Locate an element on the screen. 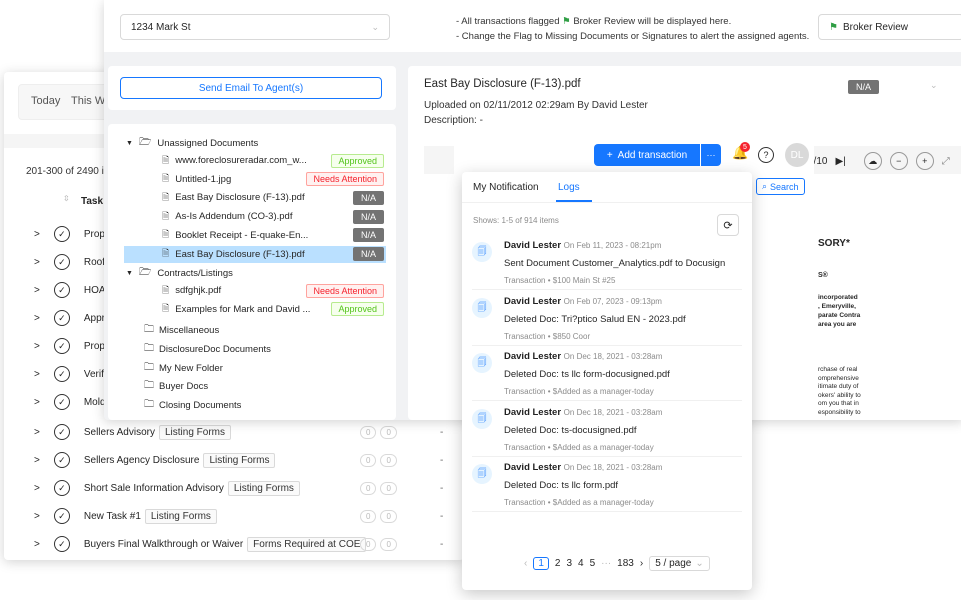 The height and width of the screenshot is (600, 961). pdf-search-button: ⌕ Search is located at coordinates (780, 186).